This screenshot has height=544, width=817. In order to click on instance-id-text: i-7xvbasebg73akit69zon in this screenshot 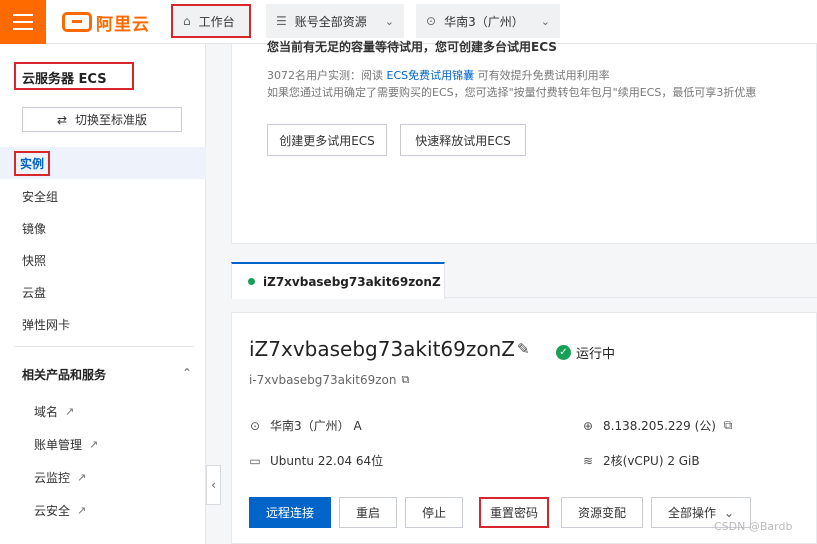, I will do `click(323, 380)`.